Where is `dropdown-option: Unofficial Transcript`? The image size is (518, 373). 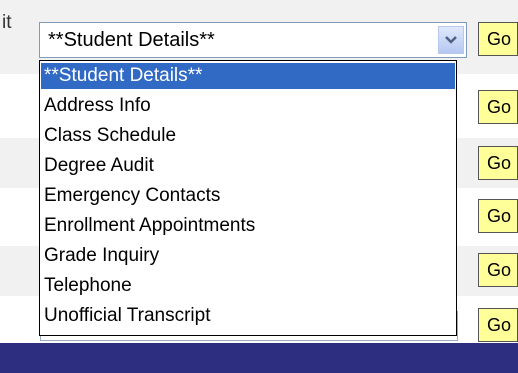
dropdown-option: Unofficial Transcript is located at coordinates (248, 316).